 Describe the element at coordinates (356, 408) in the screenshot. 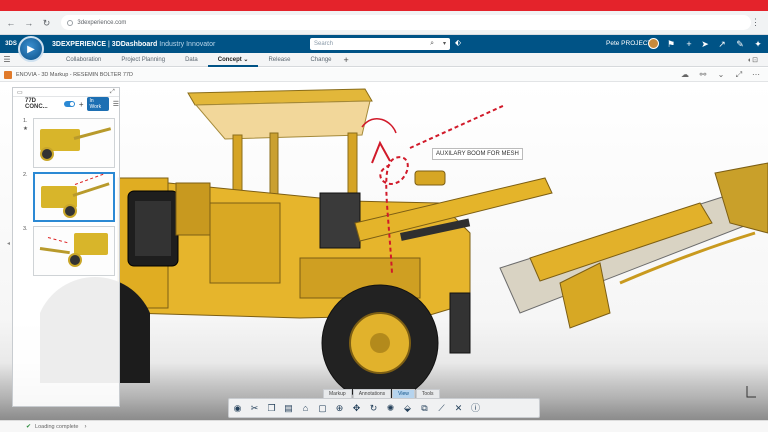

I see `pan-icon: ✥` at that location.